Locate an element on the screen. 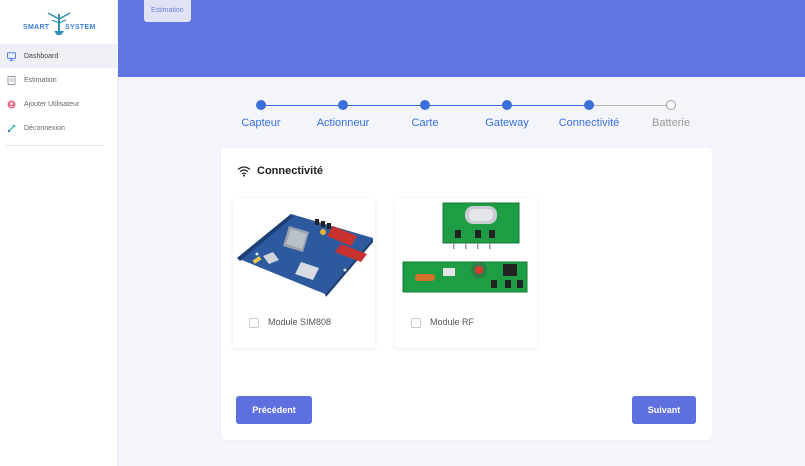 Image resolution: width=805 pixels, height=466 pixels. step-dot-capteur is located at coordinates (261, 105).